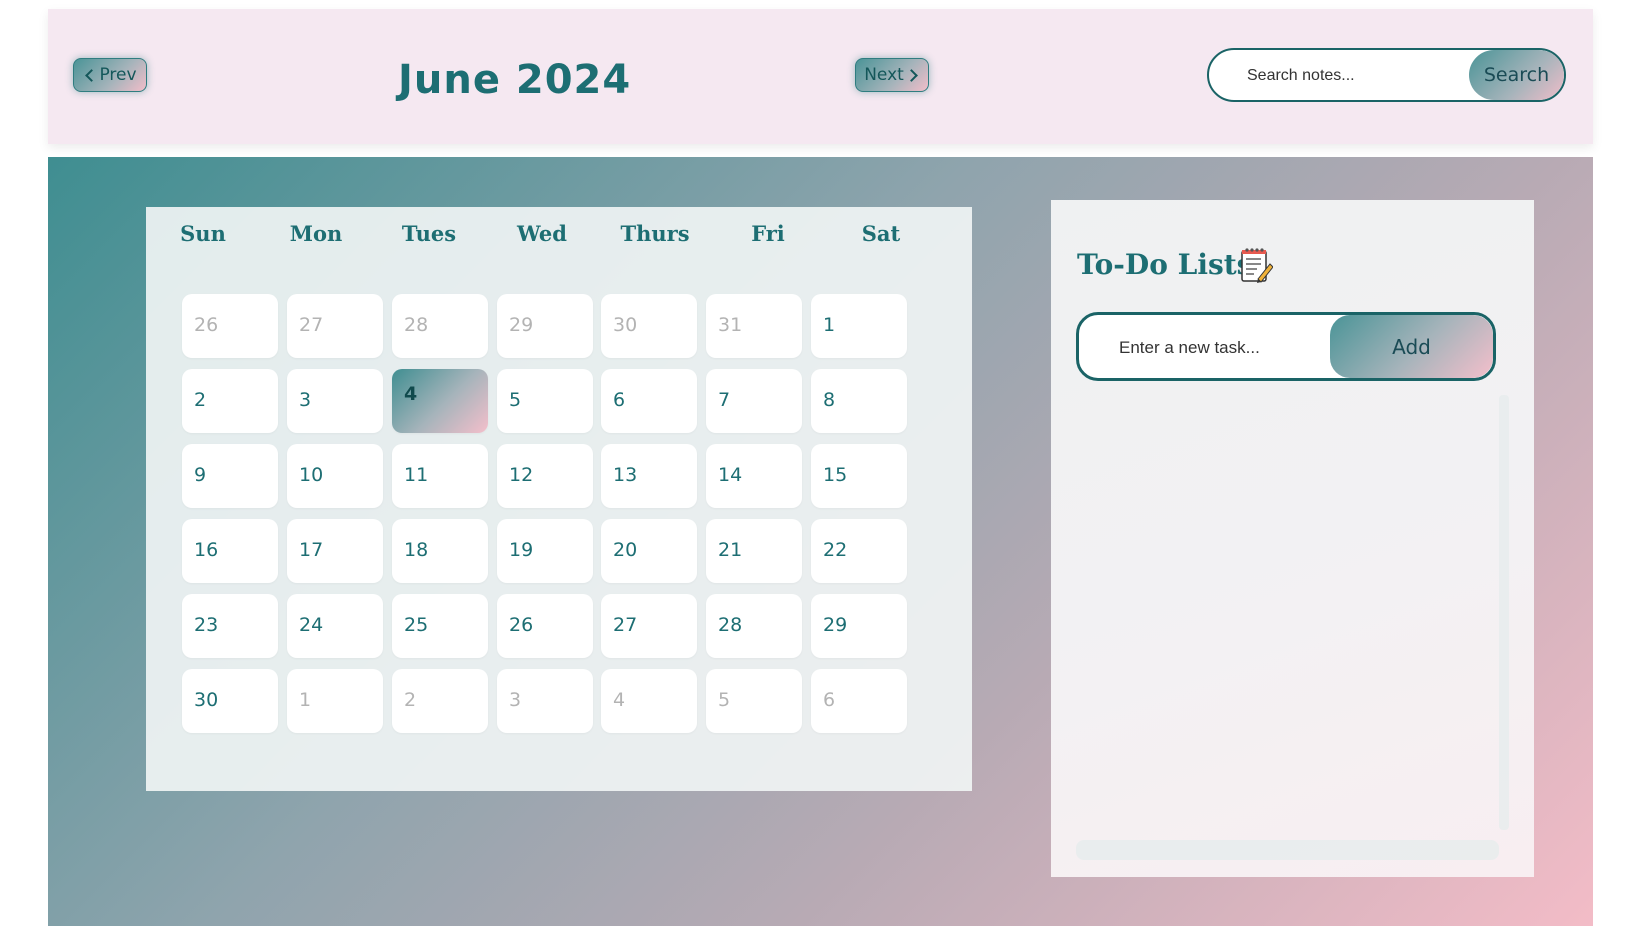 This screenshot has height=926, width=1633. What do you see at coordinates (1286, 610) in the screenshot?
I see `todo-list` at bounding box center [1286, 610].